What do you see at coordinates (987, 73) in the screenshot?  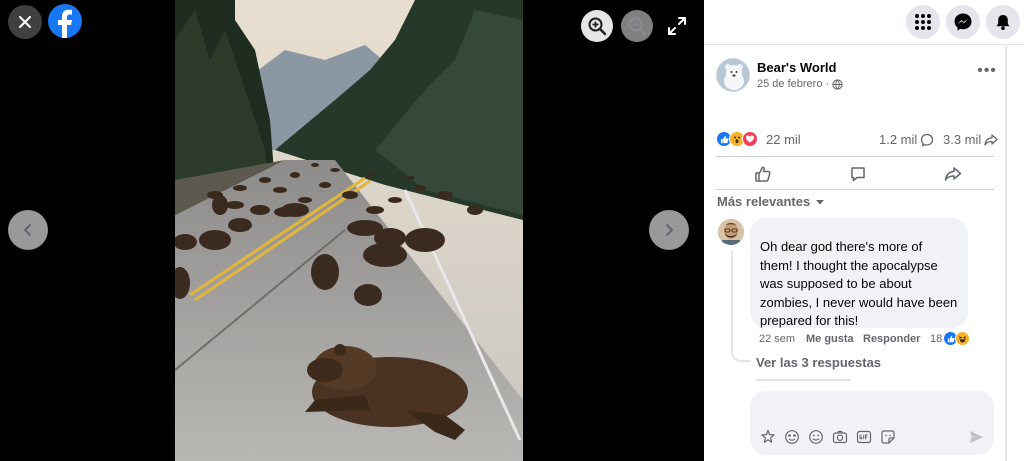 I see `more-options-icon: •••` at bounding box center [987, 73].